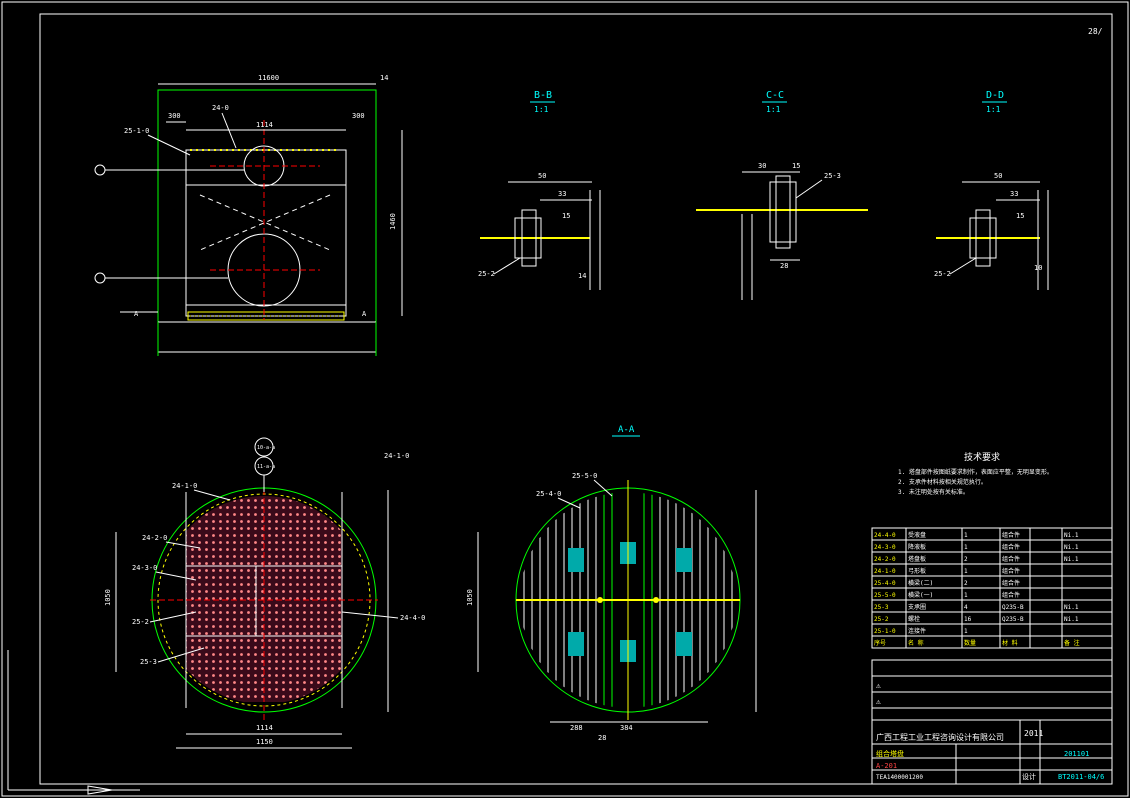  Describe the element at coordinates (358, 116) in the screenshot. I see `dim-right-300: 300` at that location.